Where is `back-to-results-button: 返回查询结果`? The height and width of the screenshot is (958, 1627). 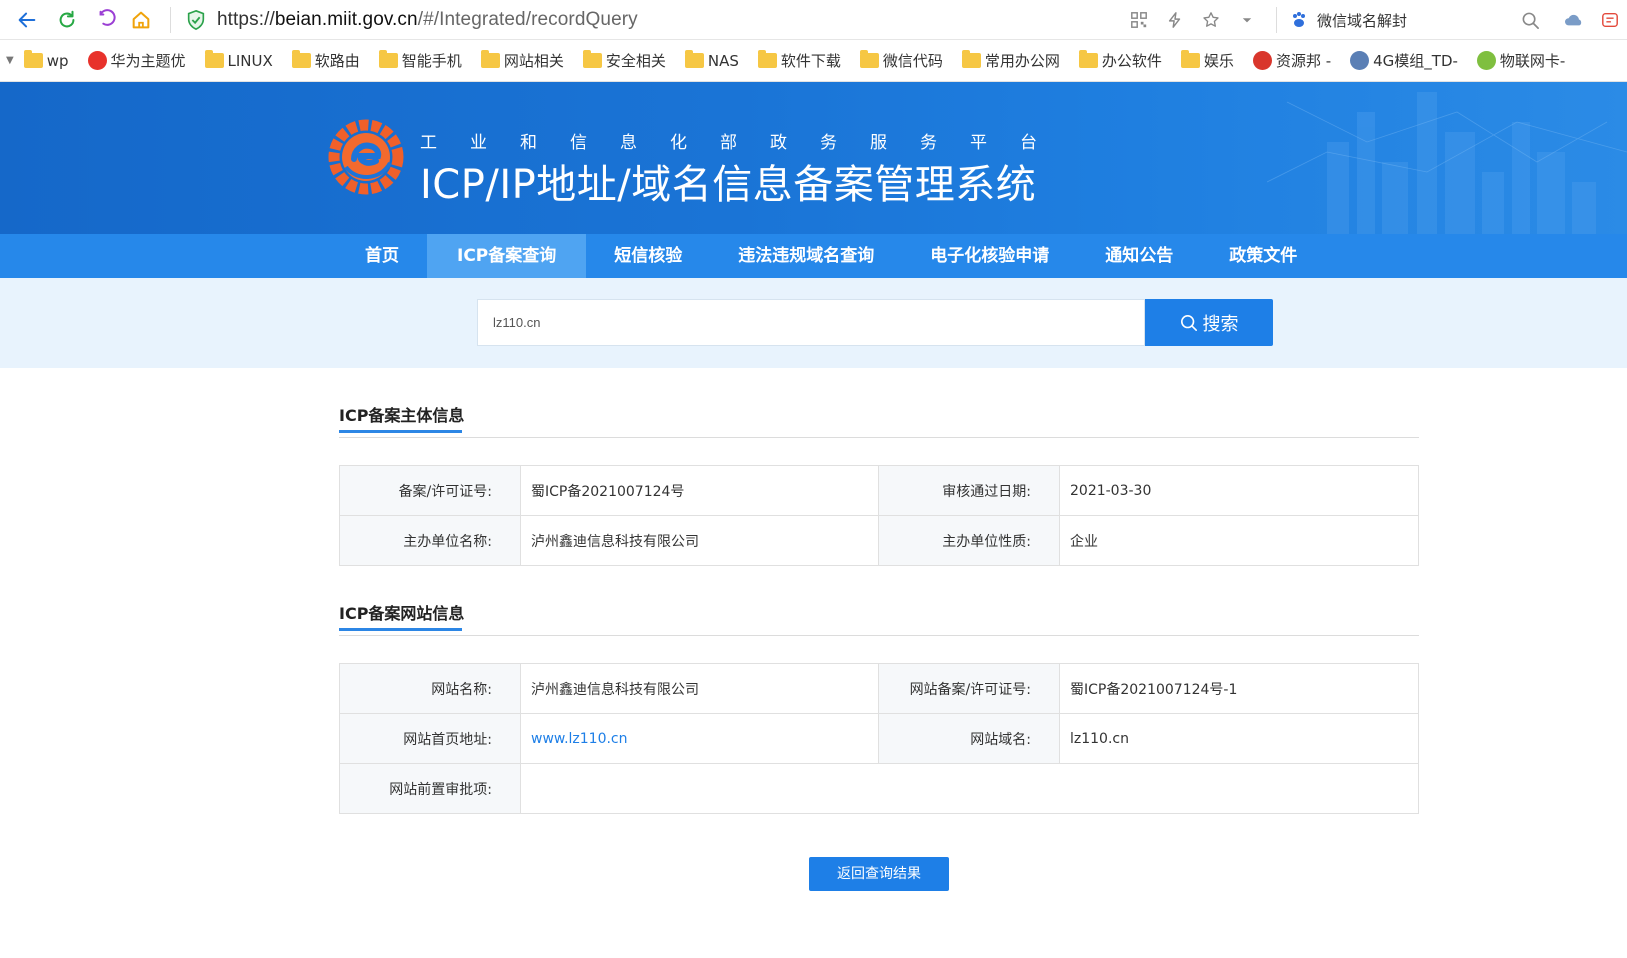 back-to-results-button: 返回查询结果 is located at coordinates (879, 874).